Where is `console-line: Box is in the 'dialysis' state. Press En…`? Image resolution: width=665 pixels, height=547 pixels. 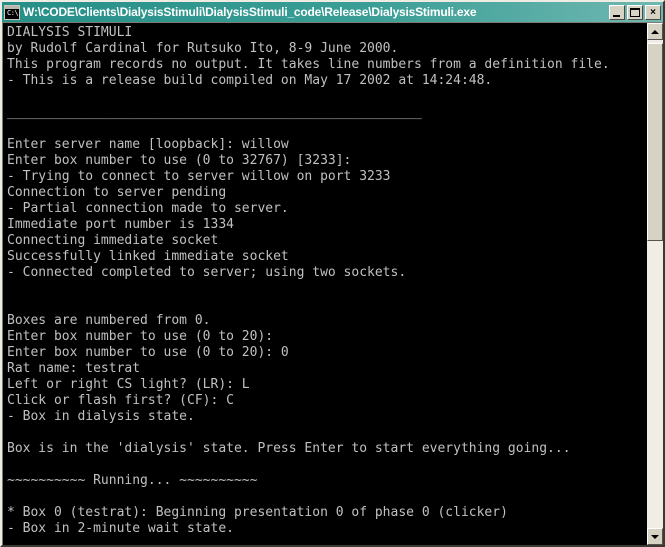 console-line: Box is in the 'dialysis' state. Press En… is located at coordinates (289, 448).